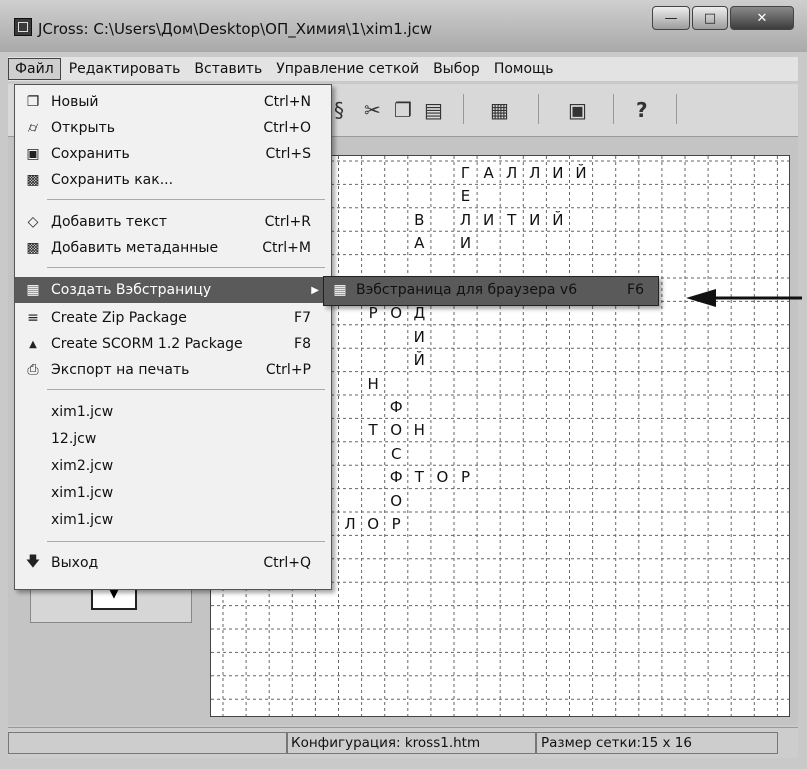  Describe the element at coordinates (288, 154) in the screenshot. I see `menu-item-shortcut: Ctrl+S` at that location.